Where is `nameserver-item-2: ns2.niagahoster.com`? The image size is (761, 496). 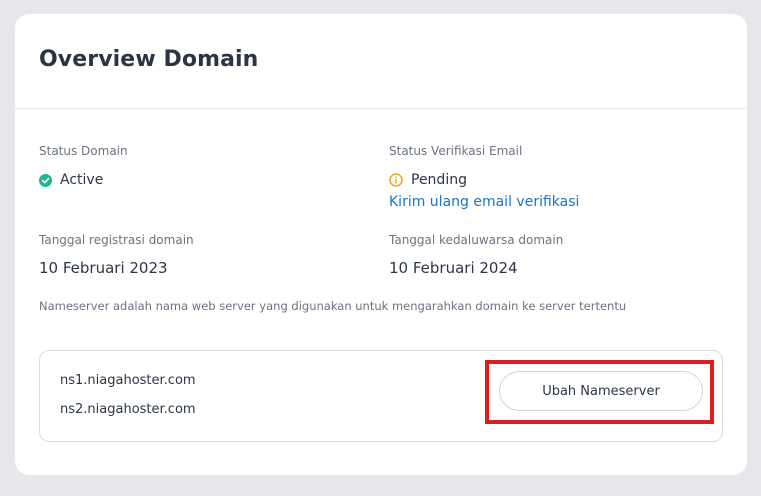 nameserver-item-2: ns2.niagahoster.com is located at coordinates (128, 409).